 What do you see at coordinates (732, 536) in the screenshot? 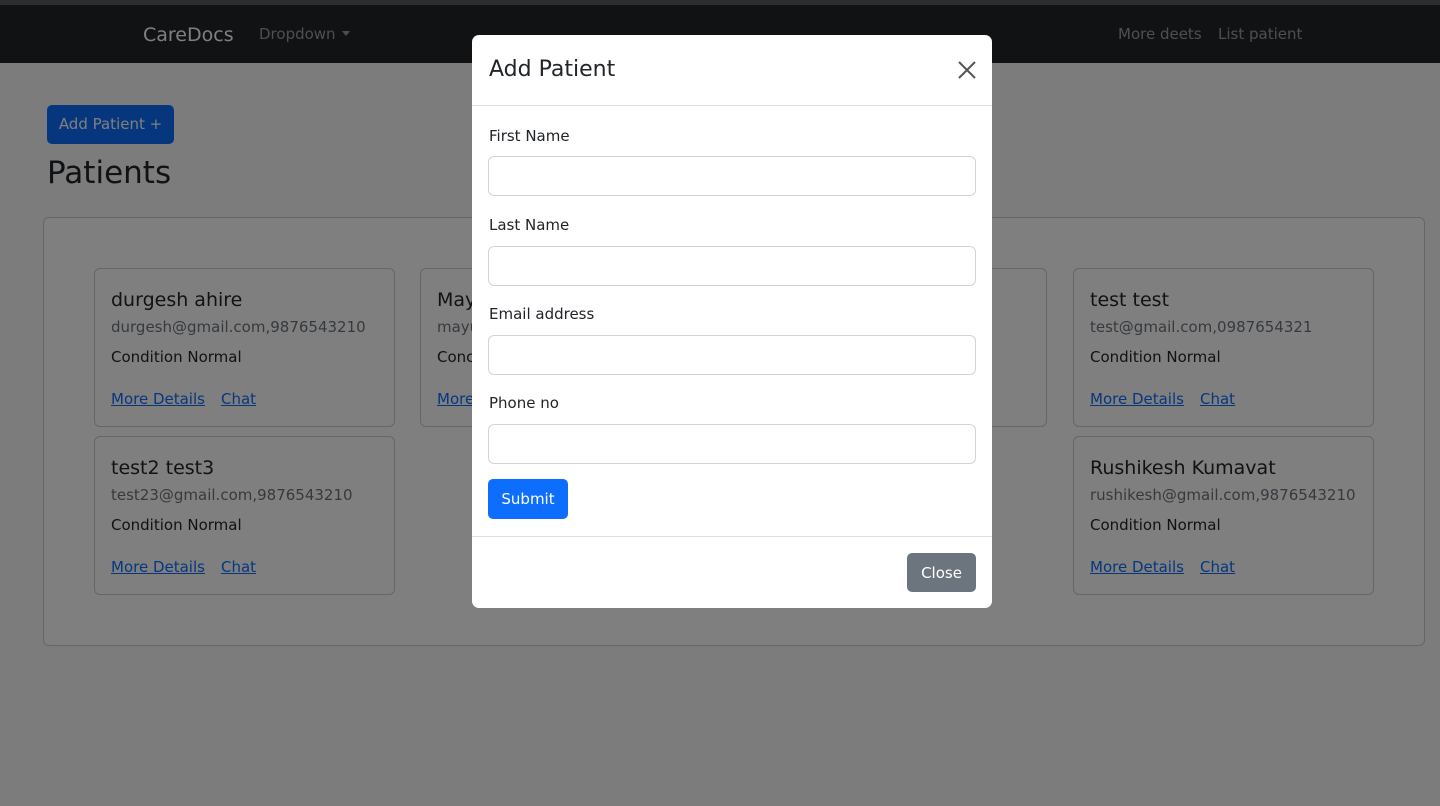
I see `modal-footer-divider` at bounding box center [732, 536].